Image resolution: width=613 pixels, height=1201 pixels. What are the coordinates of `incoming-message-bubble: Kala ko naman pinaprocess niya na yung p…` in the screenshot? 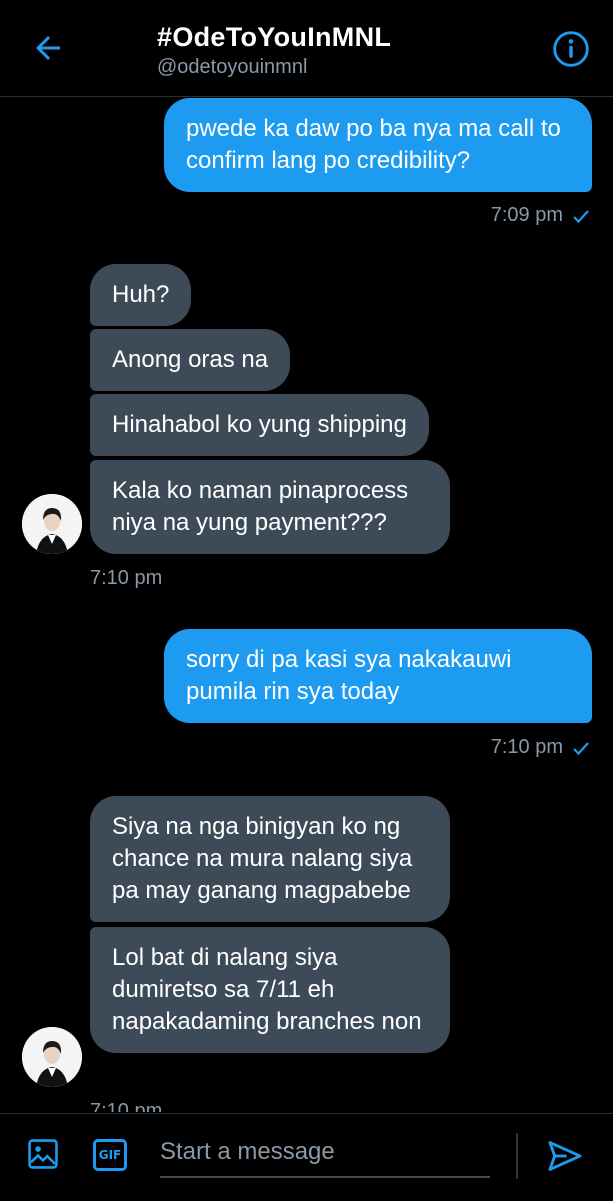 It's located at (270, 507).